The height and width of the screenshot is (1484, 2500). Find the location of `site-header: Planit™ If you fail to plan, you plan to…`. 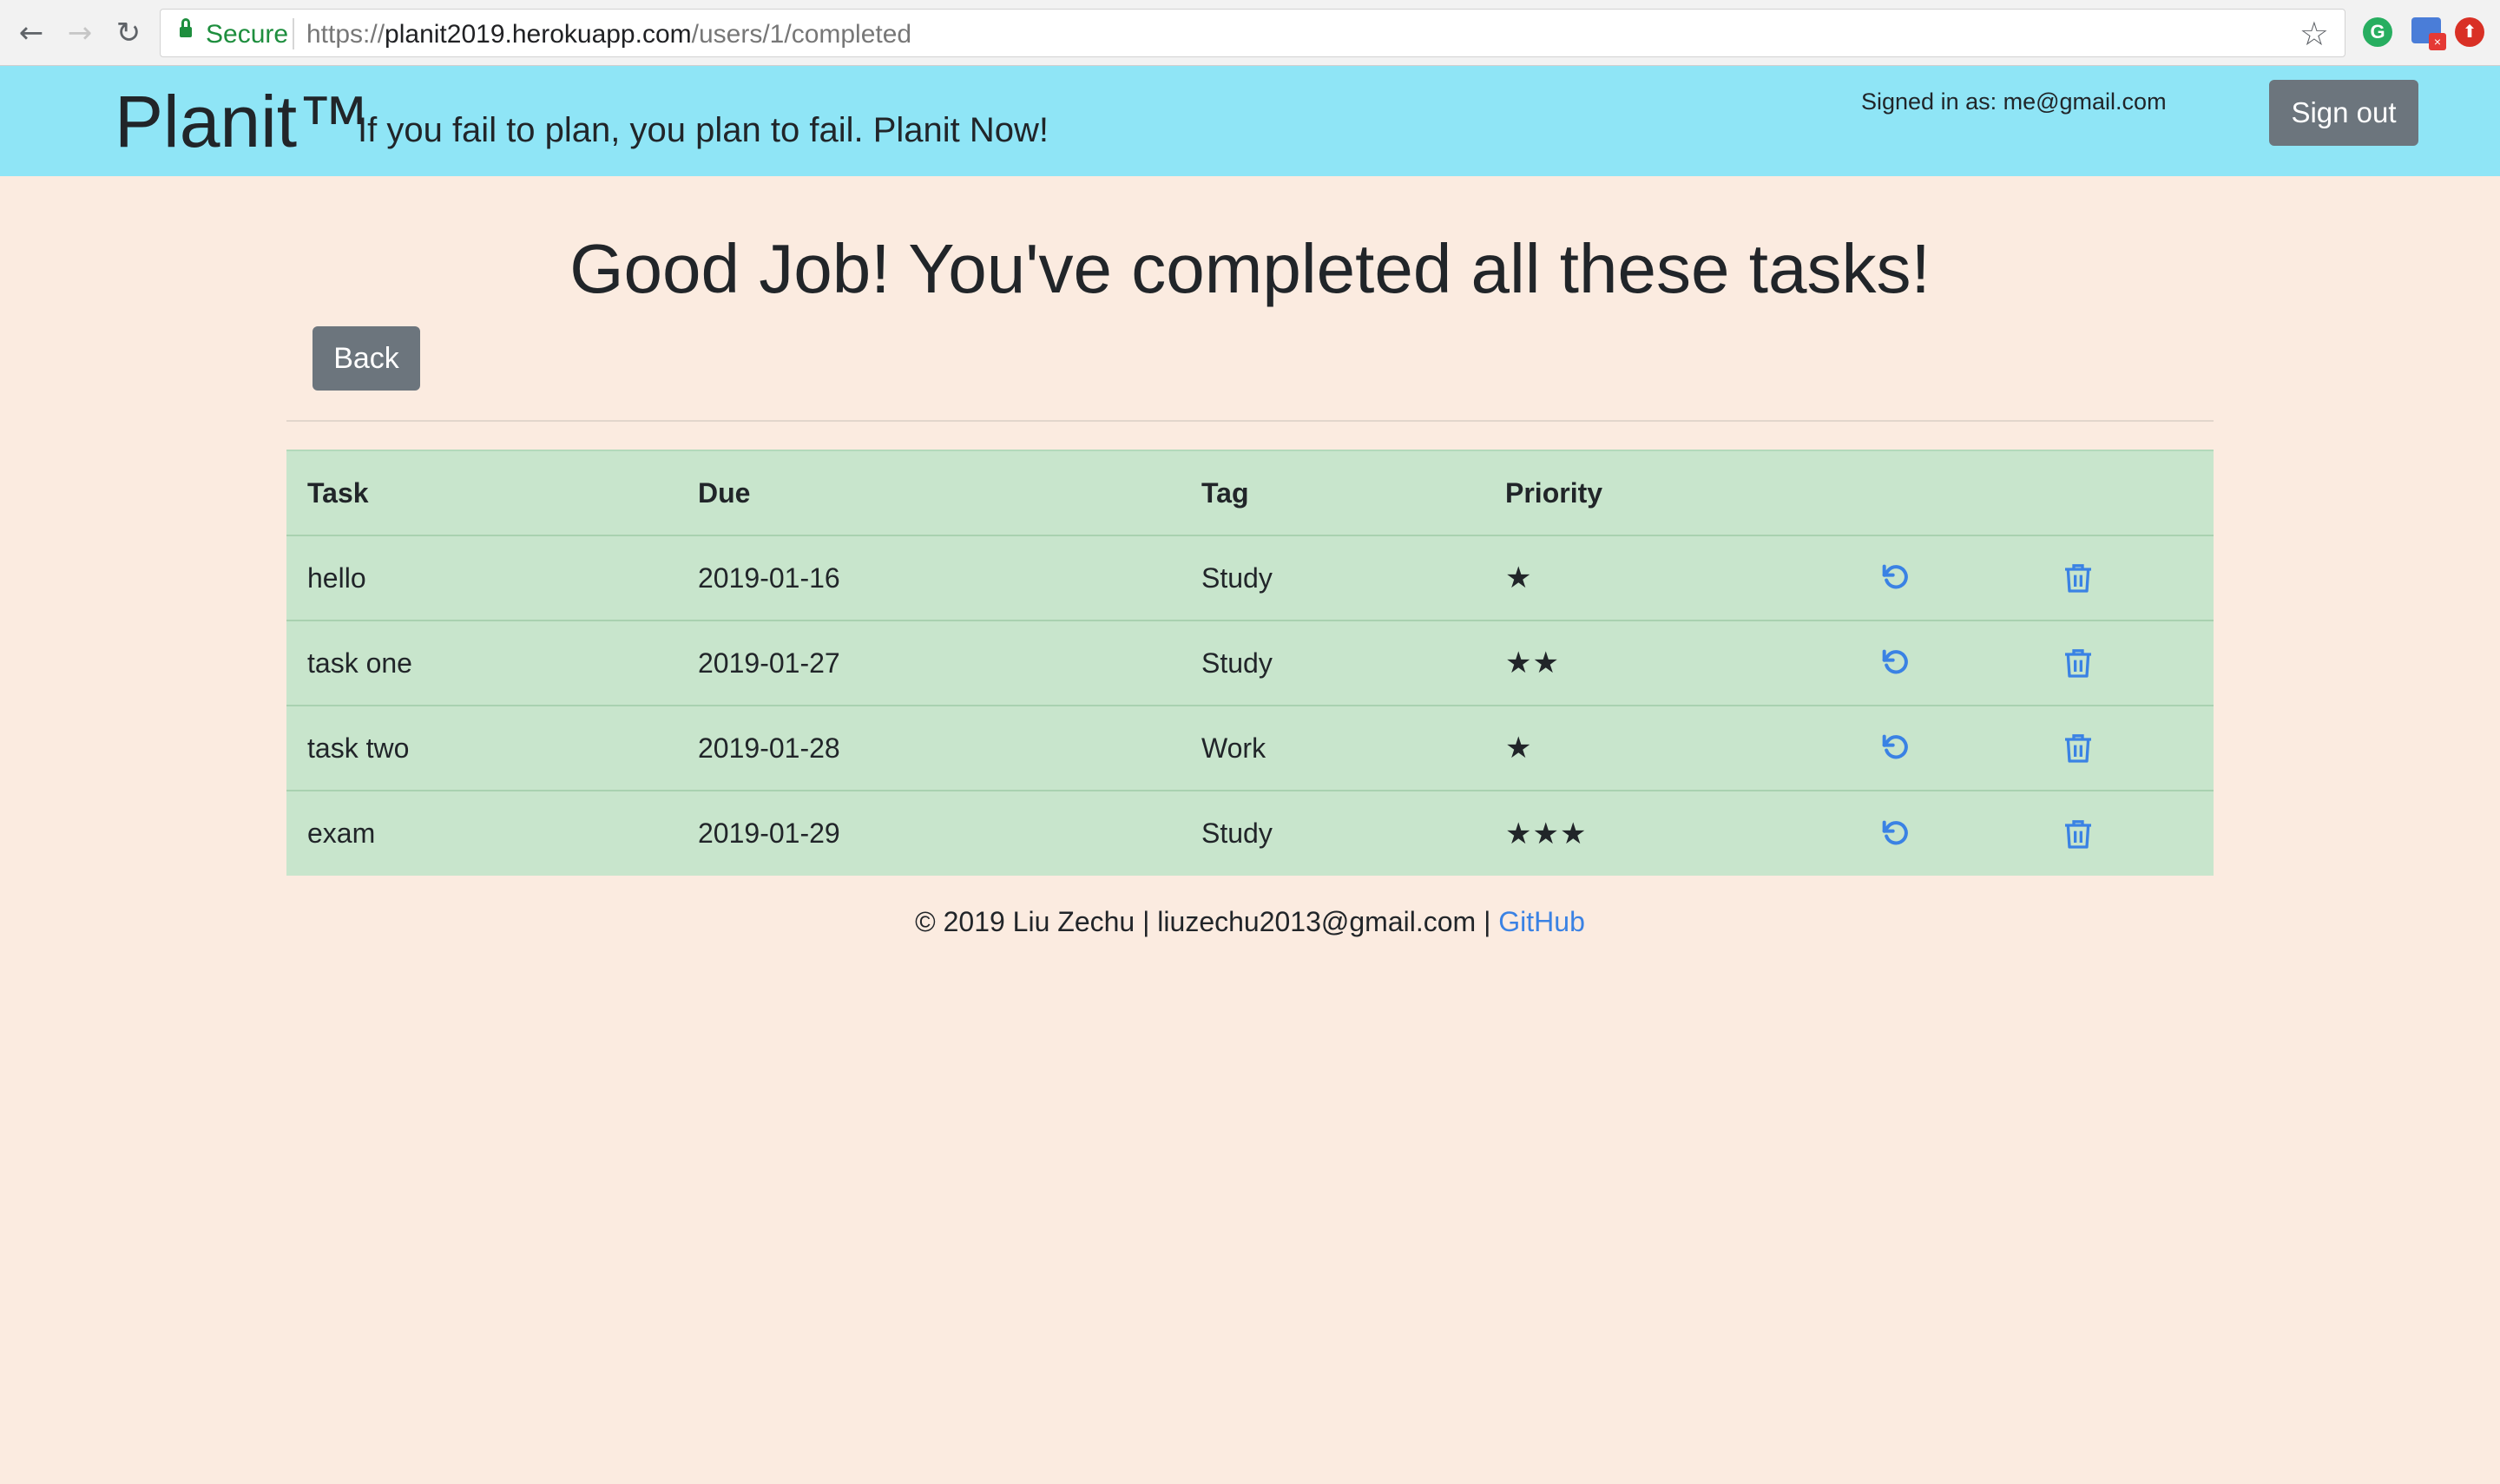

site-header: Planit™ If you fail to plan, you plan to… is located at coordinates (1250, 121).